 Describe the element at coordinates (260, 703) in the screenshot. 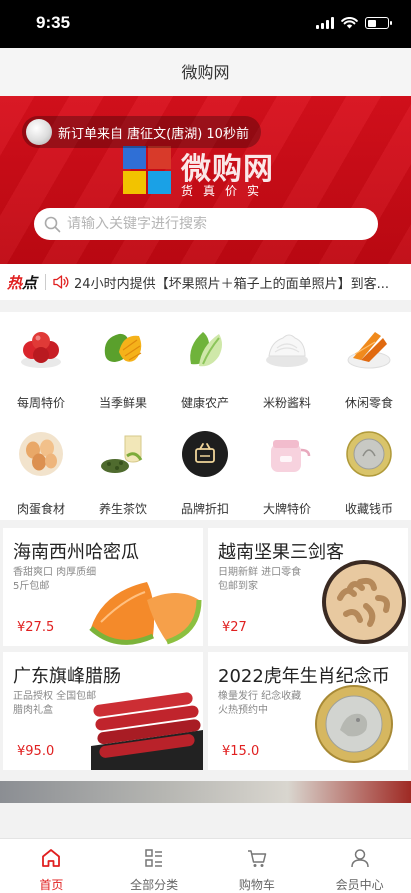

I see `product-desc: 橡量发行 纪念收藏 火热预约中` at that location.